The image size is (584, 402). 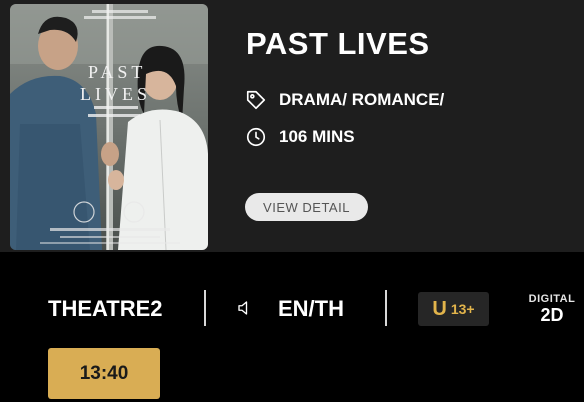 I want to click on genre-row: DRAMA/ ROMANCE/, so click(x=344, y=100).